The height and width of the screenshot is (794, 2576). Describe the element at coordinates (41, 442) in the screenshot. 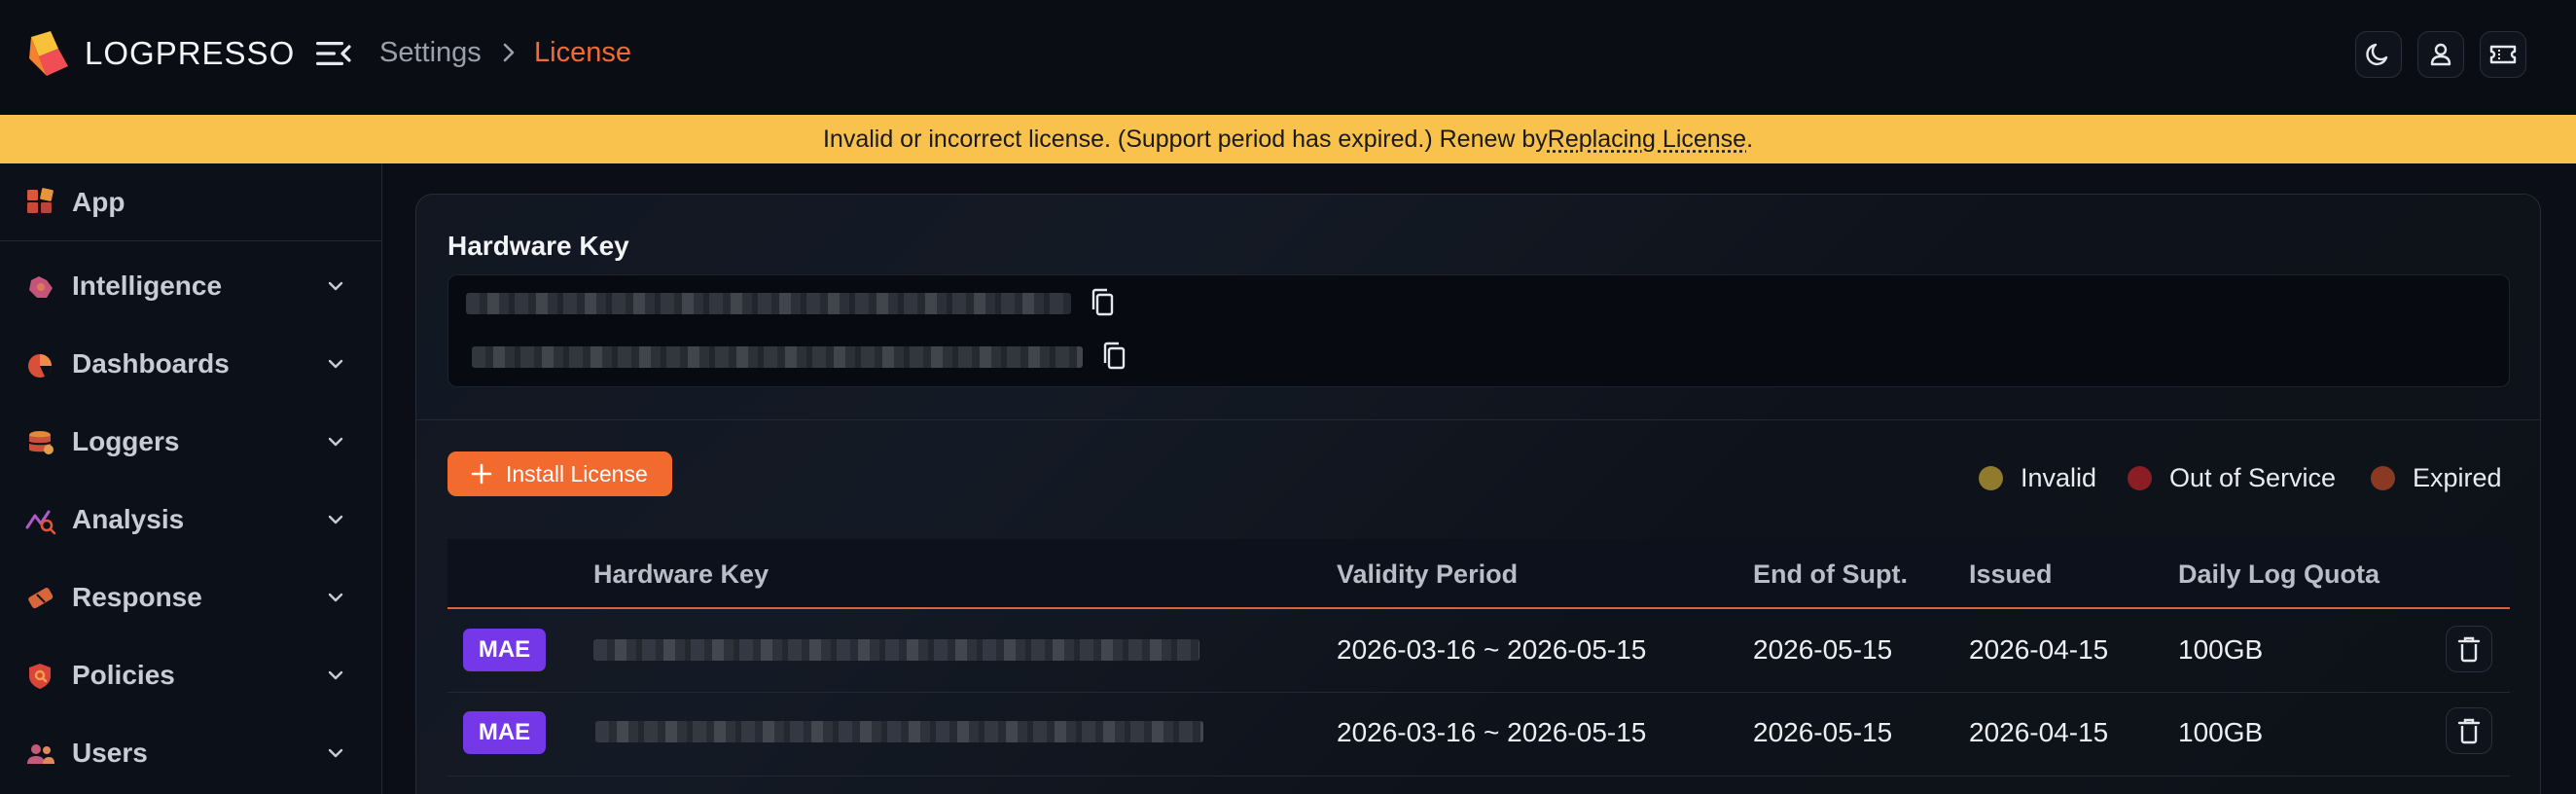

I see `database-icon` at that location.